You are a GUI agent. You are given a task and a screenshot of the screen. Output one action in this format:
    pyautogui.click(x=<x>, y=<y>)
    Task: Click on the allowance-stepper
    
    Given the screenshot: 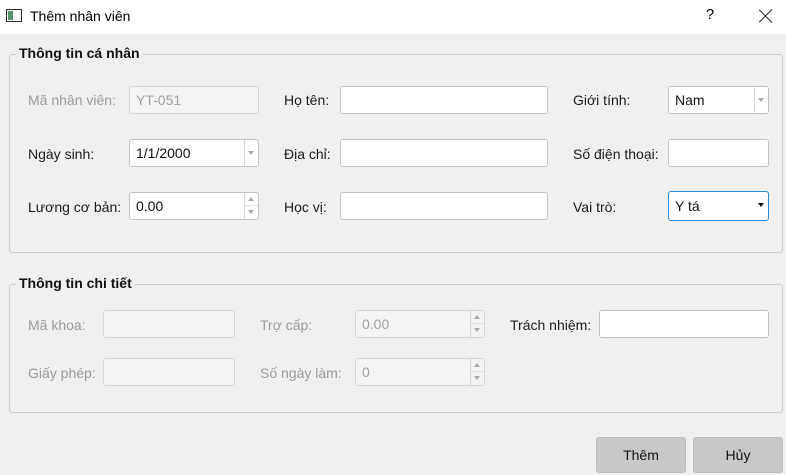 What is the action you would take?
    pyautogui.click(x=477, y=324)
    